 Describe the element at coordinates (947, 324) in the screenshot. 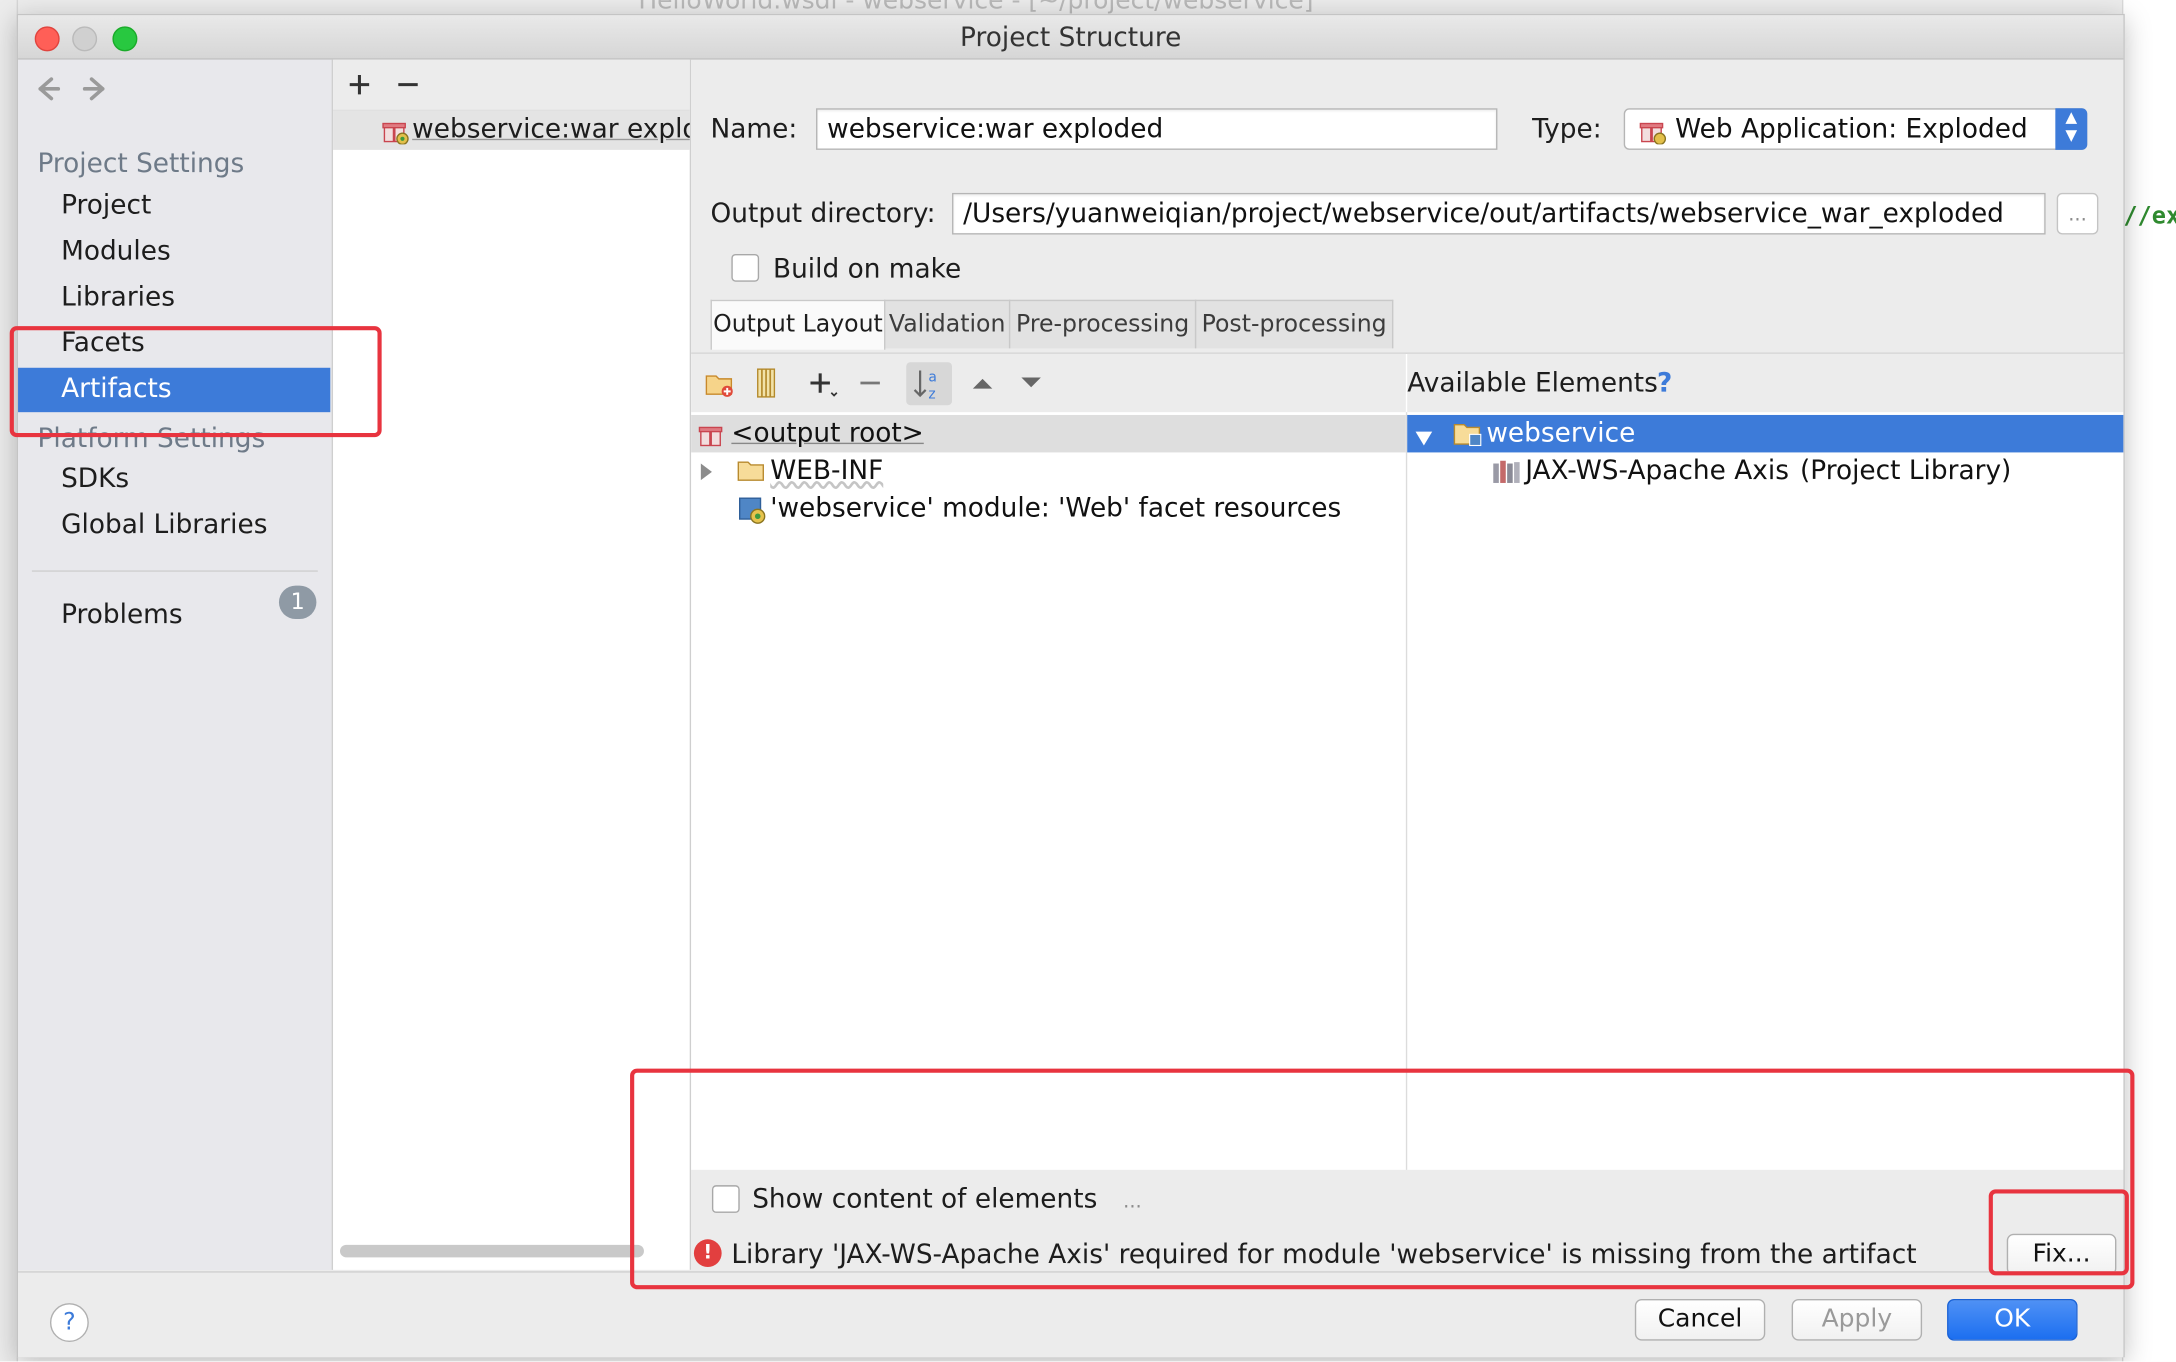

I see `tab-validation: Validation` at that location.